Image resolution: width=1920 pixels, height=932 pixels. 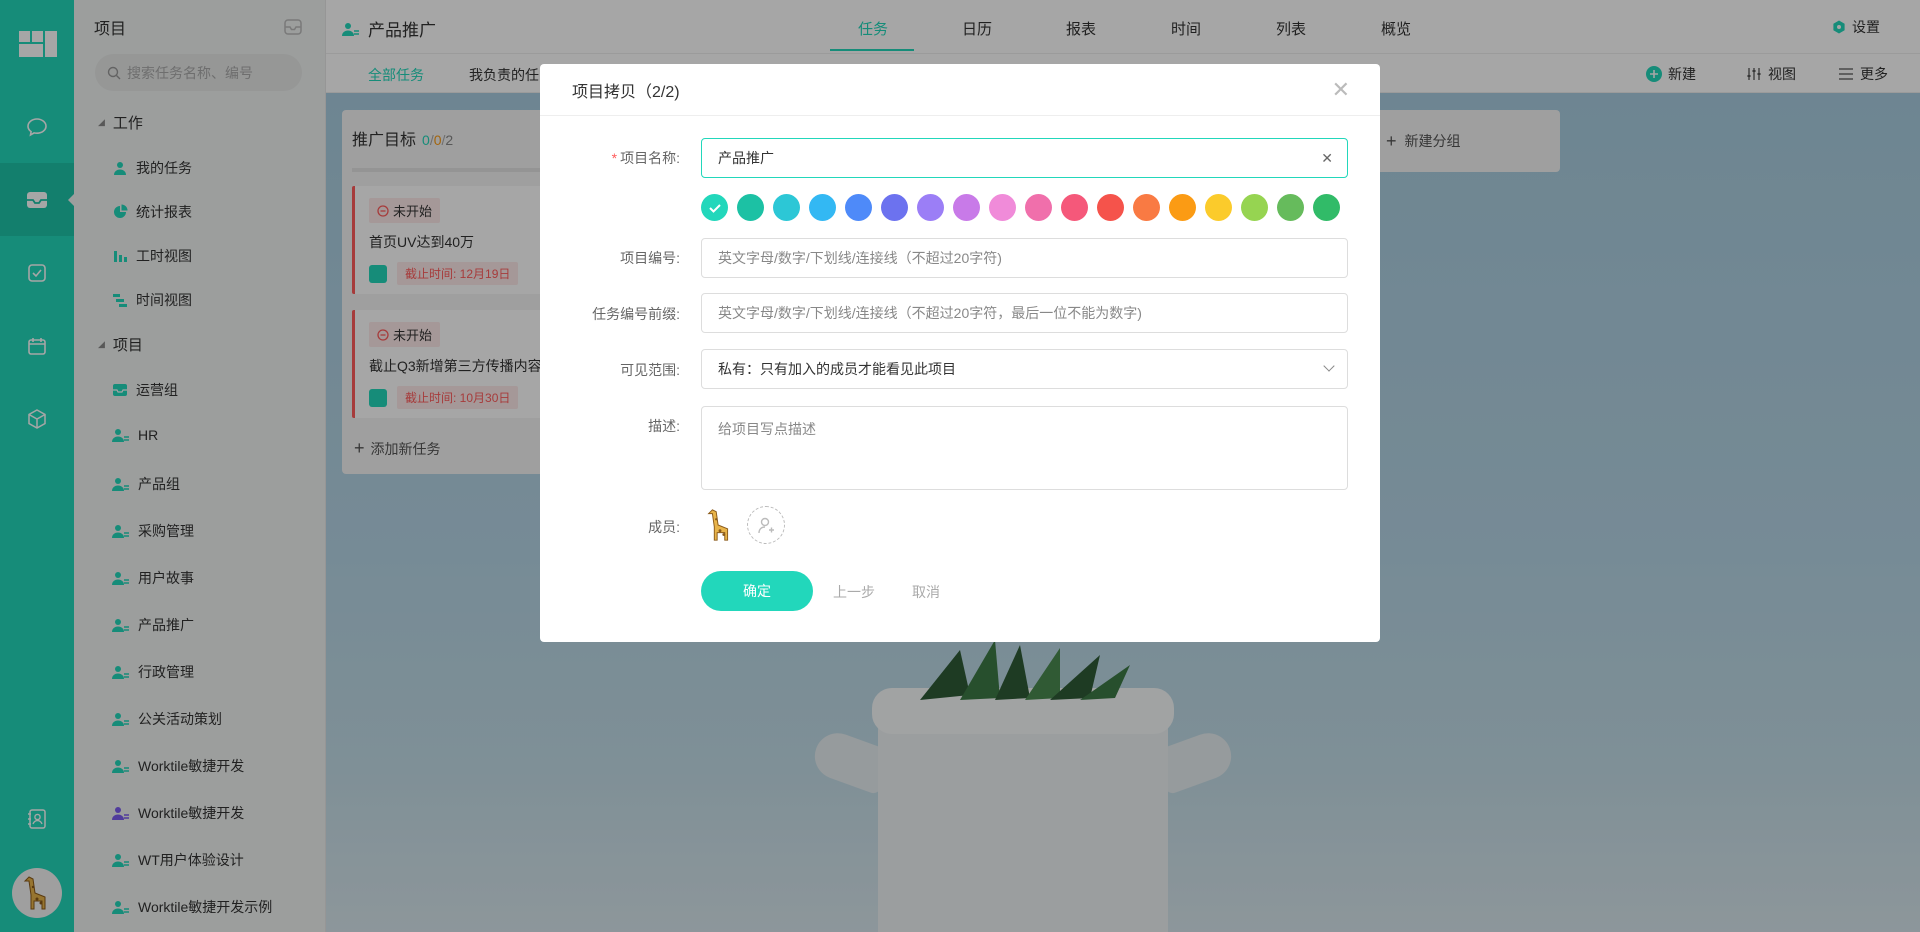 I want to click on task-prefix-label: 任务编号前缀:, so click(x=636, y=314).